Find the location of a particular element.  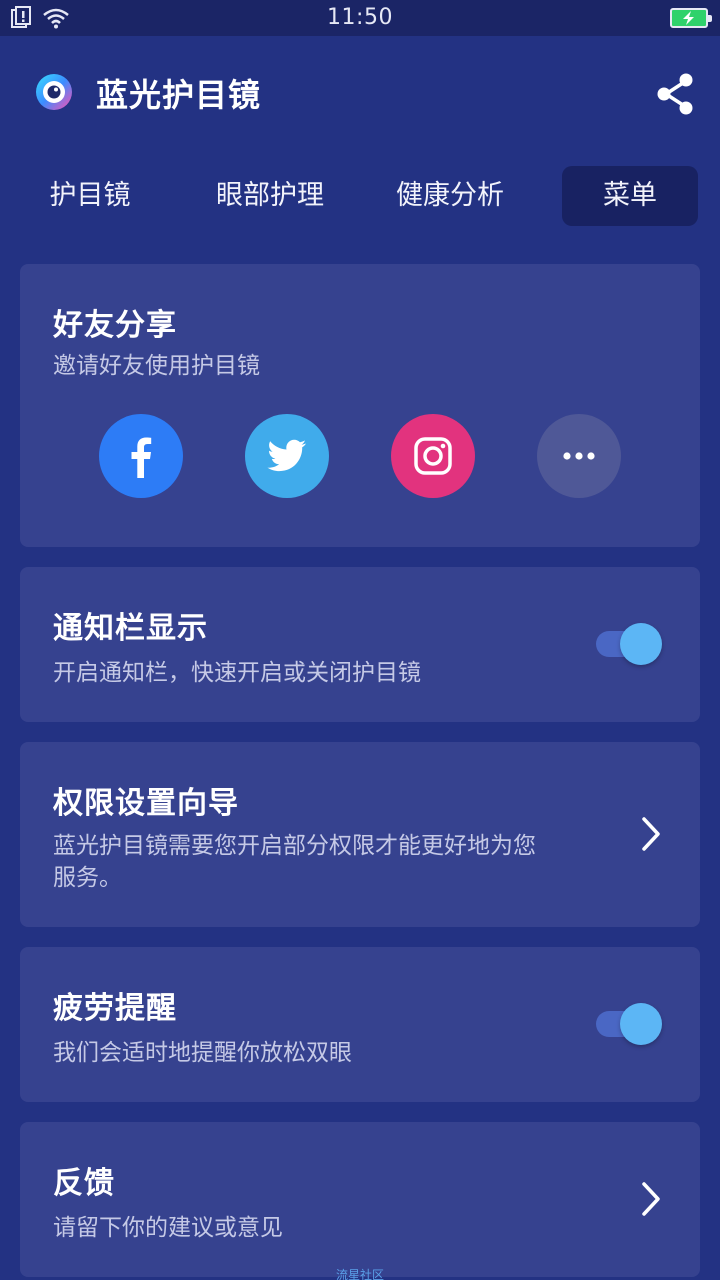

facebook-icon is located at coordinates (141, 457).